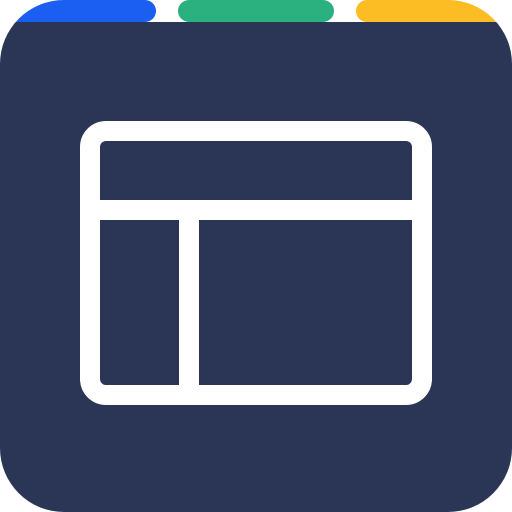  Describe the element at coordinates (78, 11) in the screenshot. I see `tab-left-accent` at that location.